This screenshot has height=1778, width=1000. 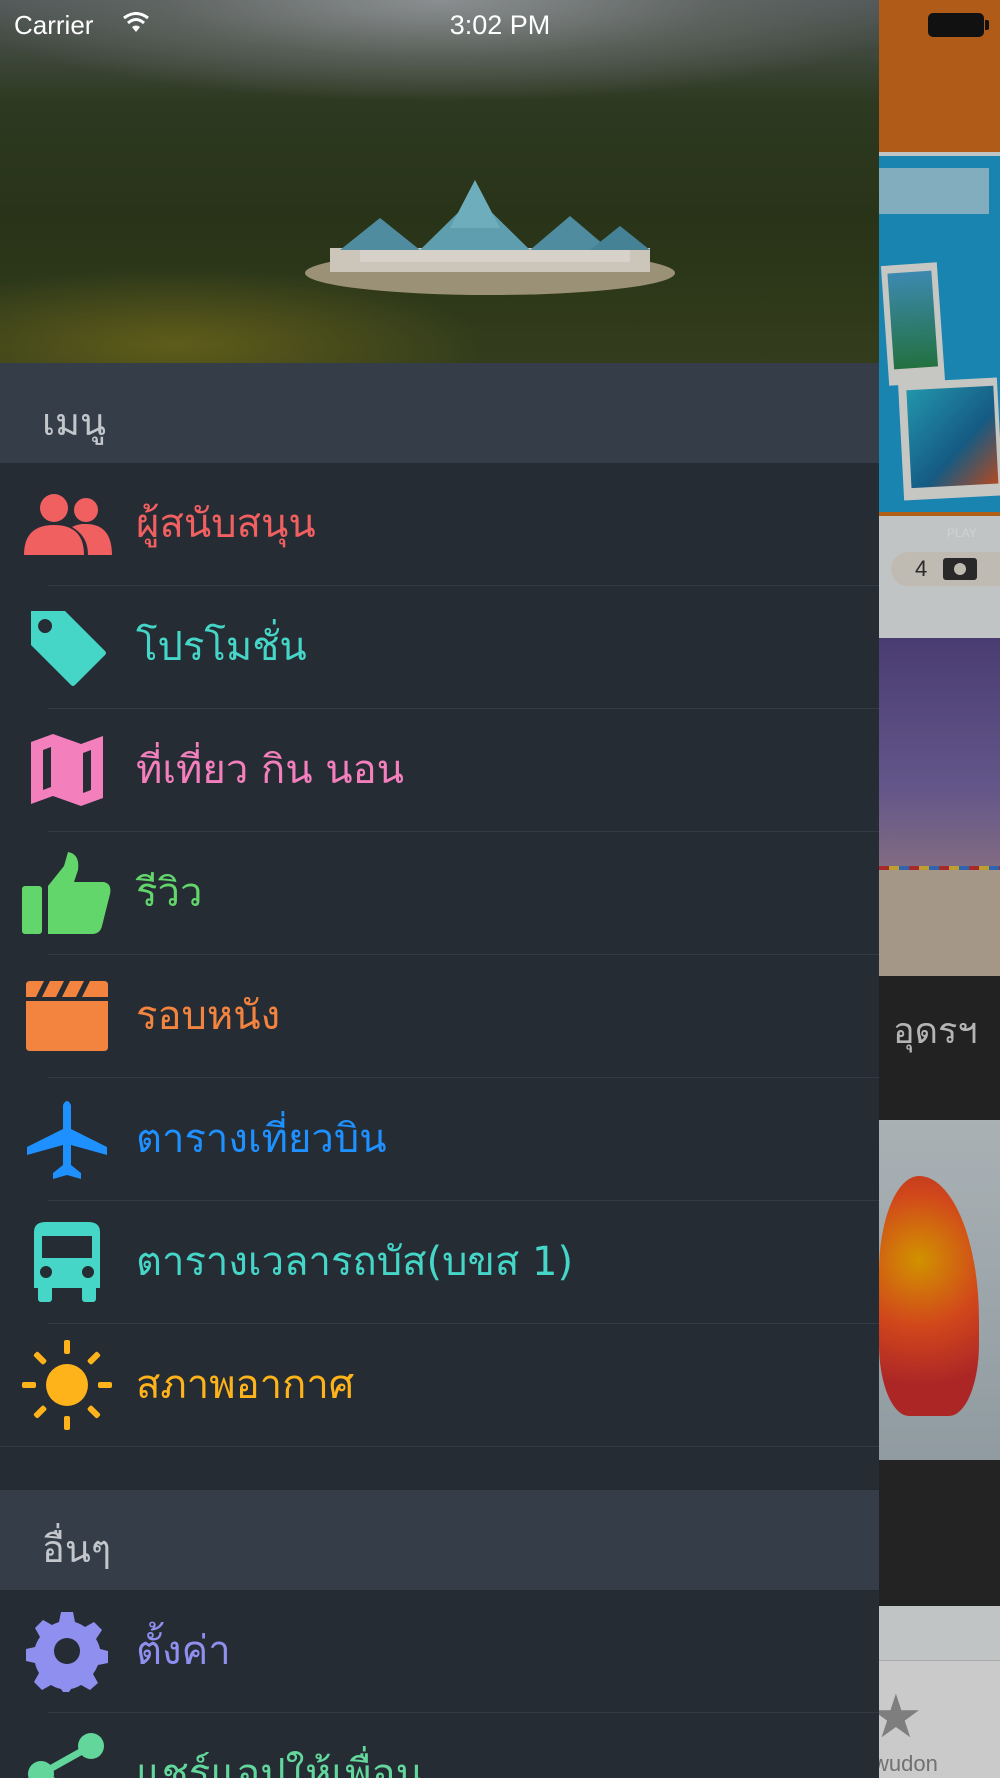 I want to click on section-title: อื่นๆ, so click(x=77, y=1549).